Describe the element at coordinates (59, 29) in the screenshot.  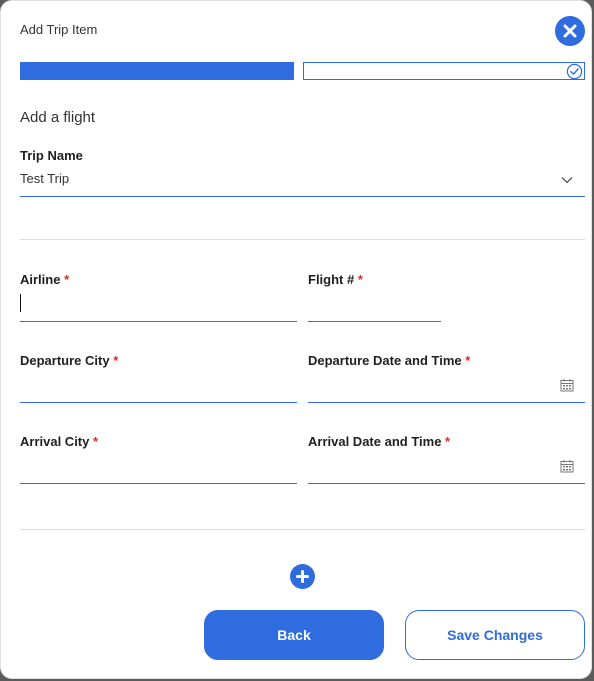
I see `dialog-title: Add Trip Item` at that location.